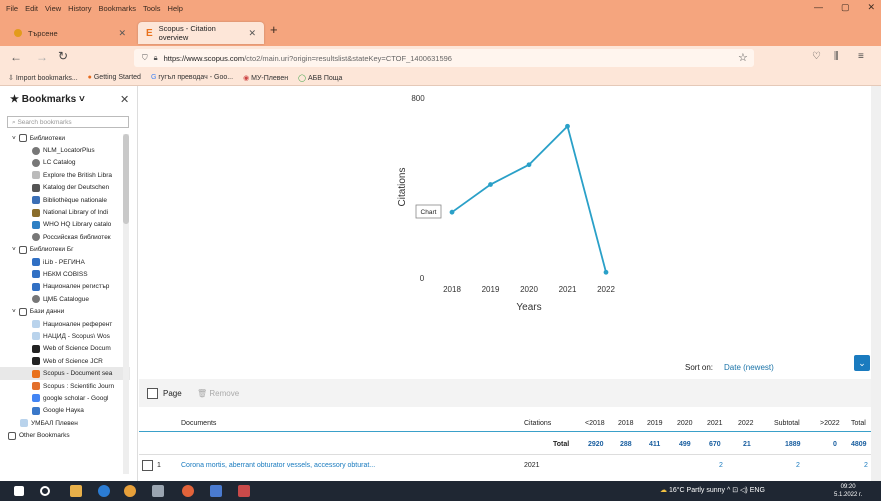 This screenshot has height=501, width=881. Describe the element at coordinates (68, 122) in the screenshot. I see `bookmarks-search-input: ⌕ Search bookmarks` at that location.